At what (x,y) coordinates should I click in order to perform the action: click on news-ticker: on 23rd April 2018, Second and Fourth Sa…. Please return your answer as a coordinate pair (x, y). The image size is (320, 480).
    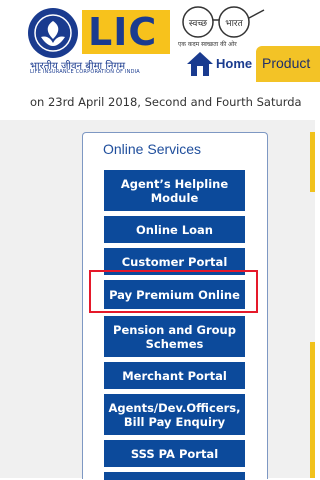
    Looking at the image, I should click on (157, 102).